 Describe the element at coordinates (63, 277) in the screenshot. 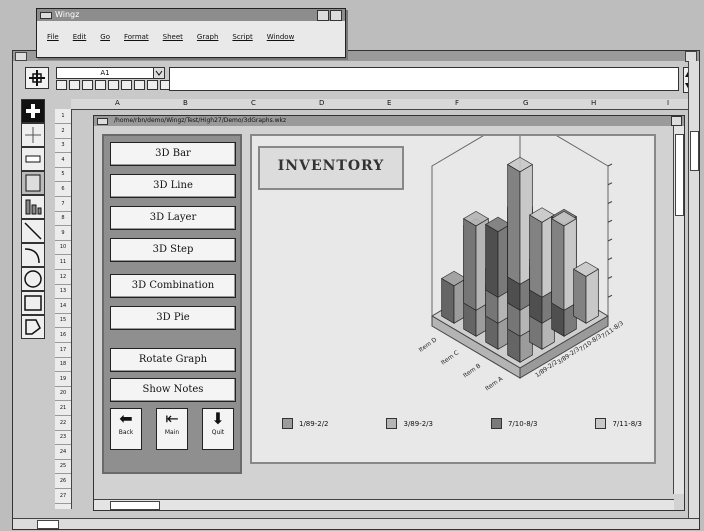

I see `row-header-12: 12` at that location.